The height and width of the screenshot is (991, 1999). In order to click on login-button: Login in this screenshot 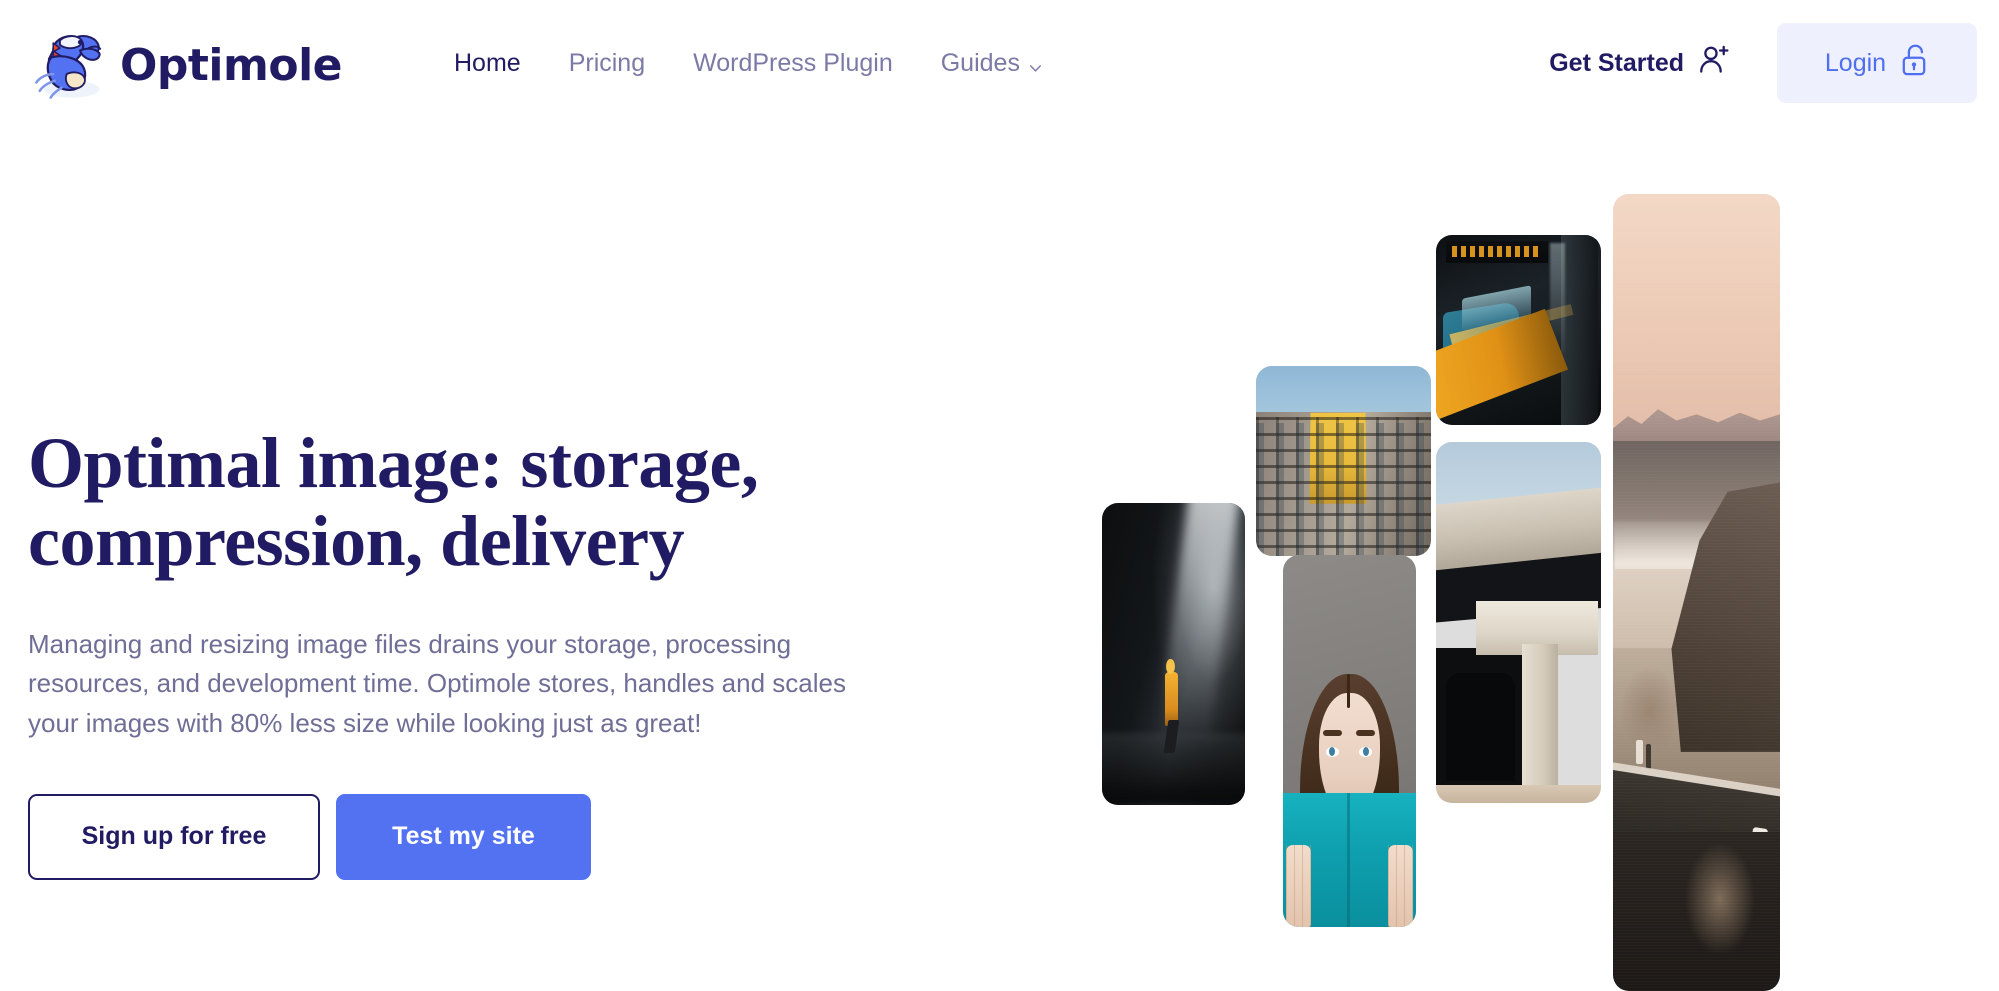, I will do `click(1877, 63)`.